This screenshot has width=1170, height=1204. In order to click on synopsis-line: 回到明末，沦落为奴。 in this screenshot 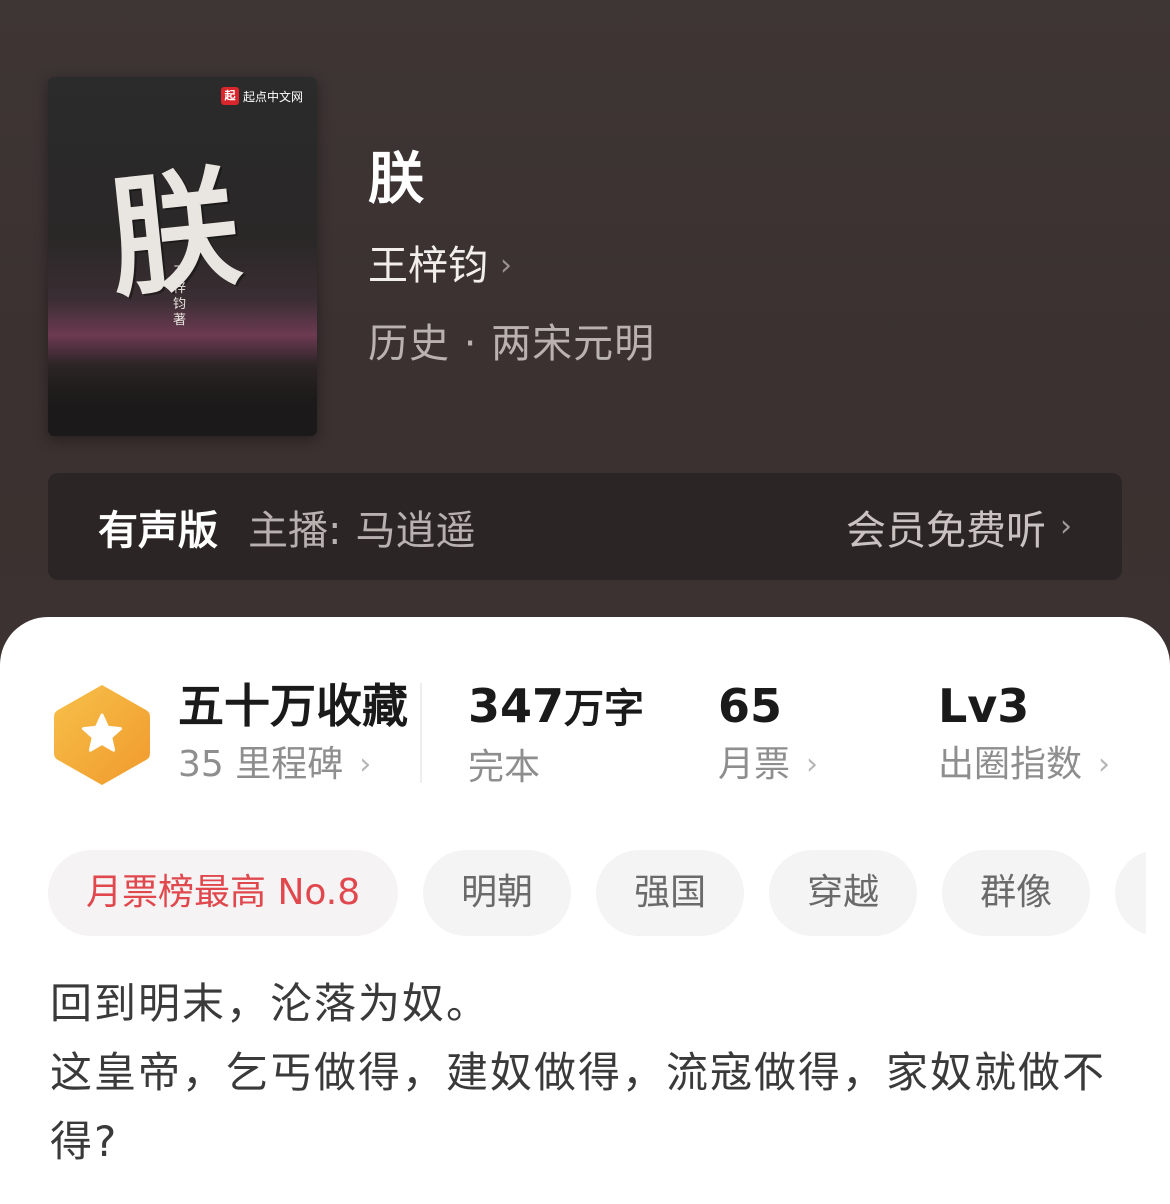, I will do `click(270, 1003)`.